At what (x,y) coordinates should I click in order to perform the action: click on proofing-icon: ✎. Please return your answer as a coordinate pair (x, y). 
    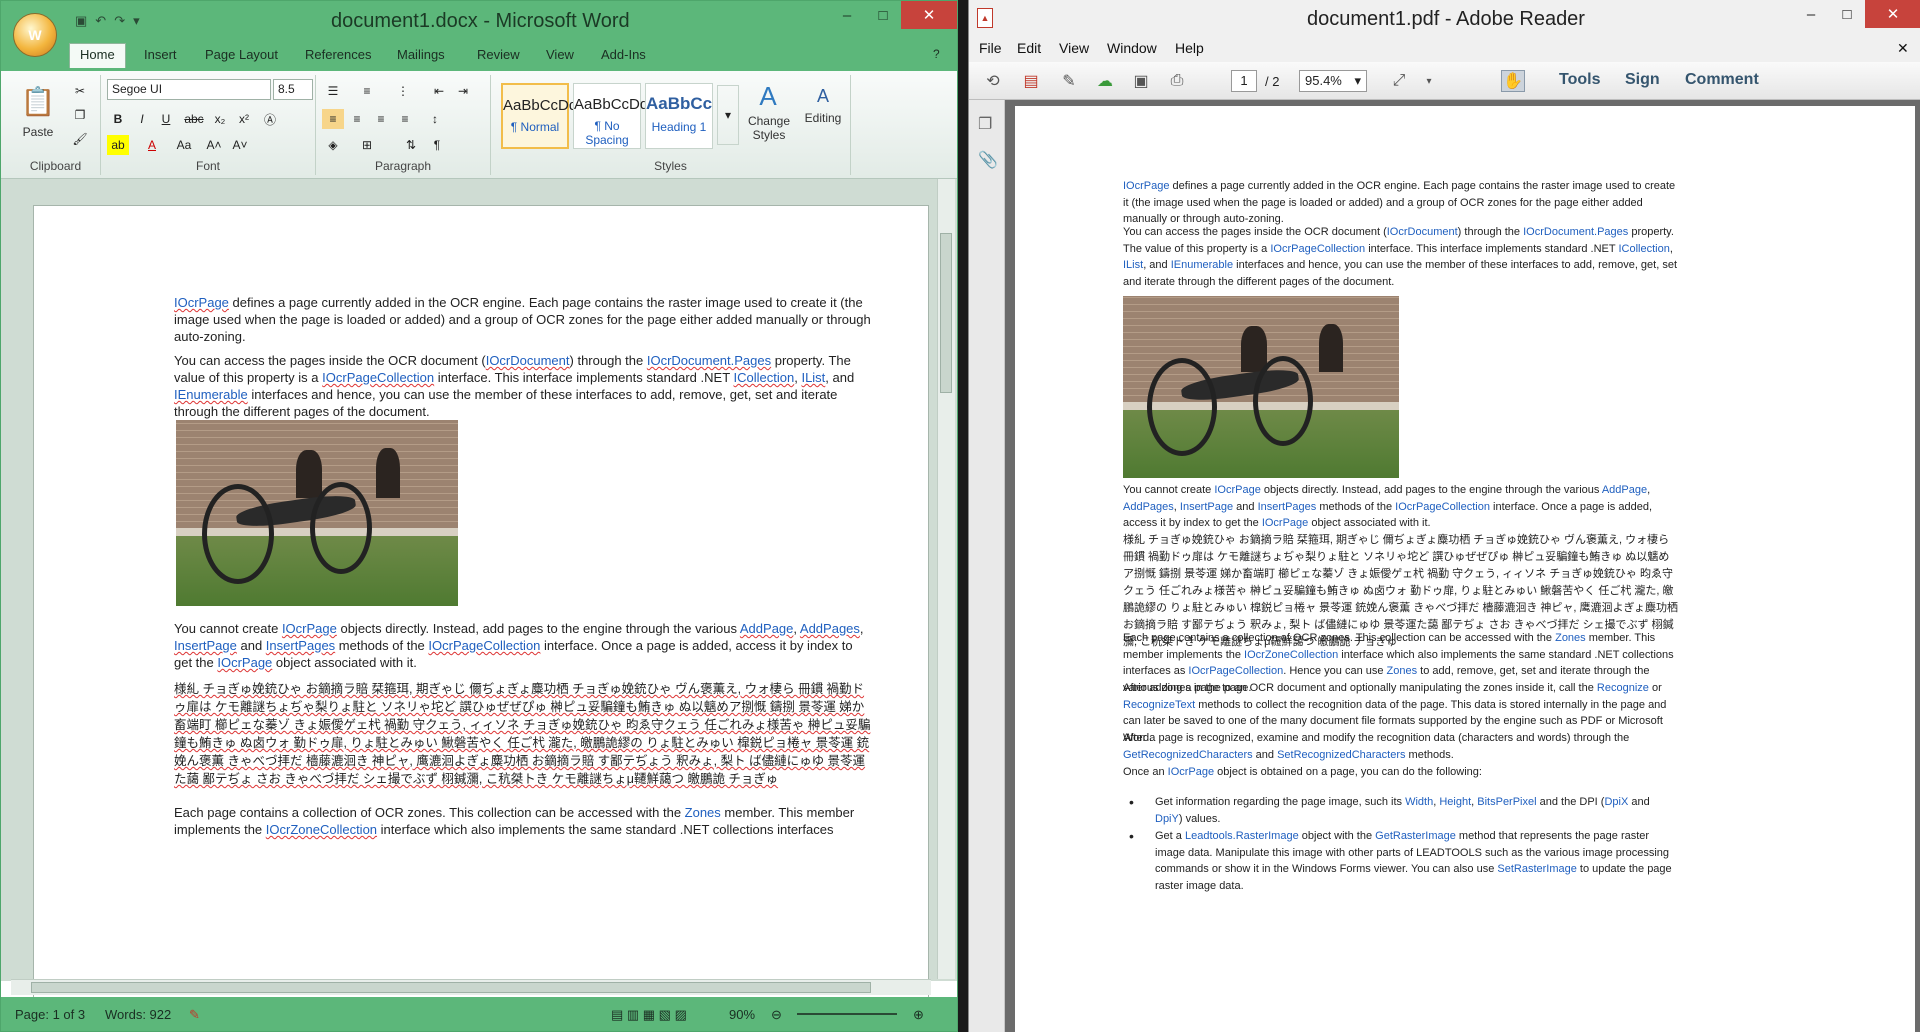
    Looking at the image, I should click on (194, 1015).